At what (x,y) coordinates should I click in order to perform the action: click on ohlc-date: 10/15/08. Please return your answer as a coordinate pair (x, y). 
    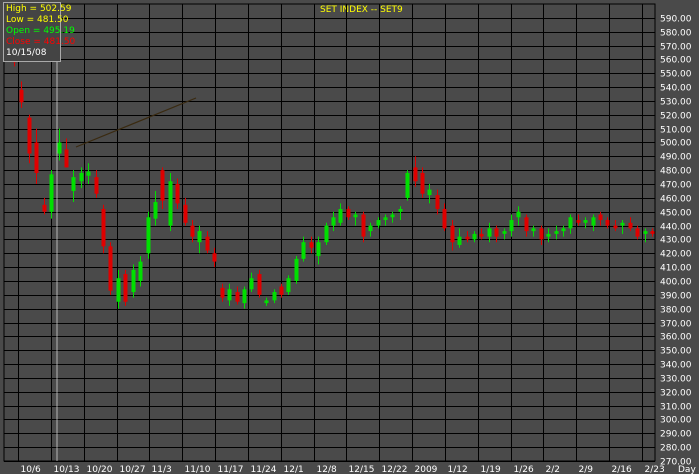
    Looking at the image, I should click on (26, 53).